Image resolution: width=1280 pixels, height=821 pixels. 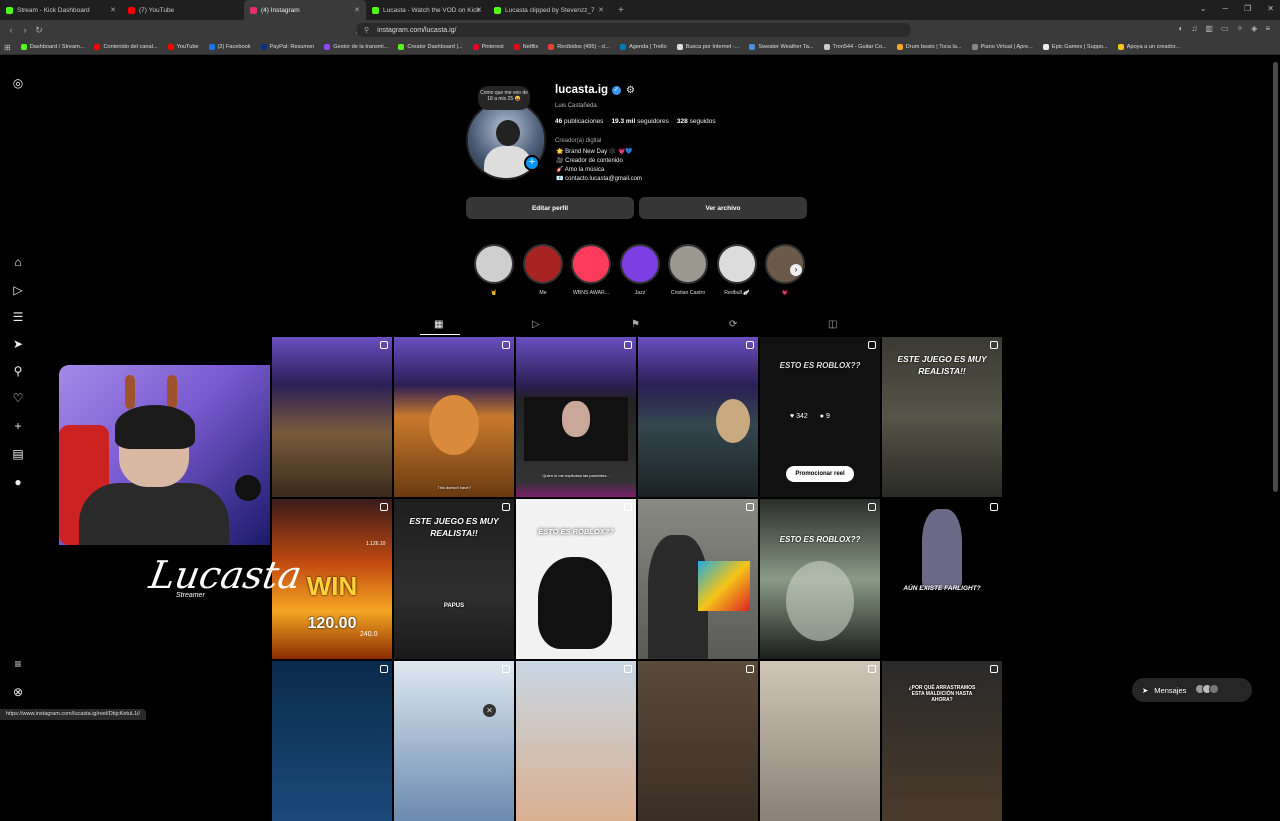 What do you see at coordinates (942, 579) in the screenshot?
I see `grid-post: AÚN EXISTE FARLIGHT?` at bounding box center [942, 579].